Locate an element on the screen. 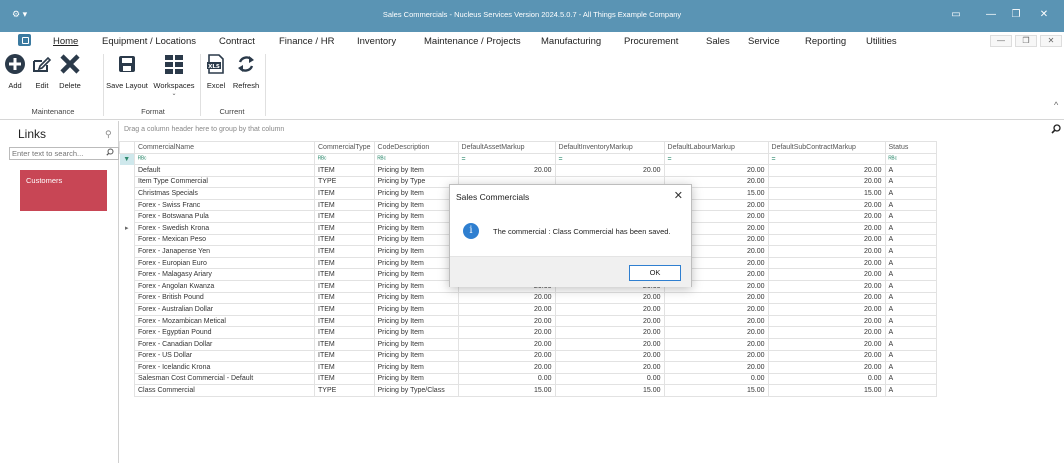 Image resolution: width=1064 pixels, height=463 pixels. mdi-restore-button: ❐ is located at coordinates (1026, 41).